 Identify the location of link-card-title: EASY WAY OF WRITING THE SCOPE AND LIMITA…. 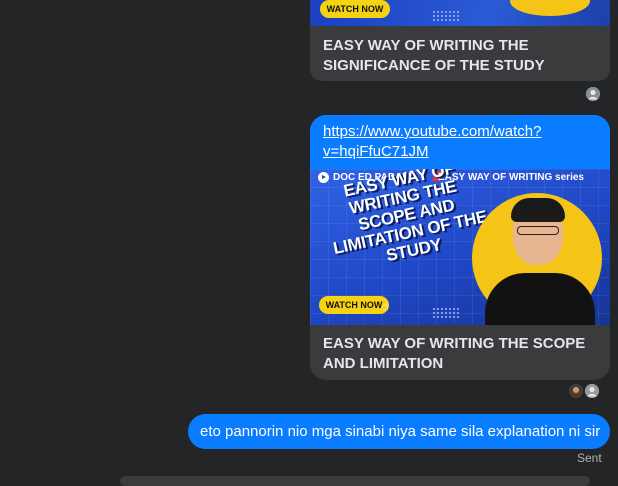
(454, 353).